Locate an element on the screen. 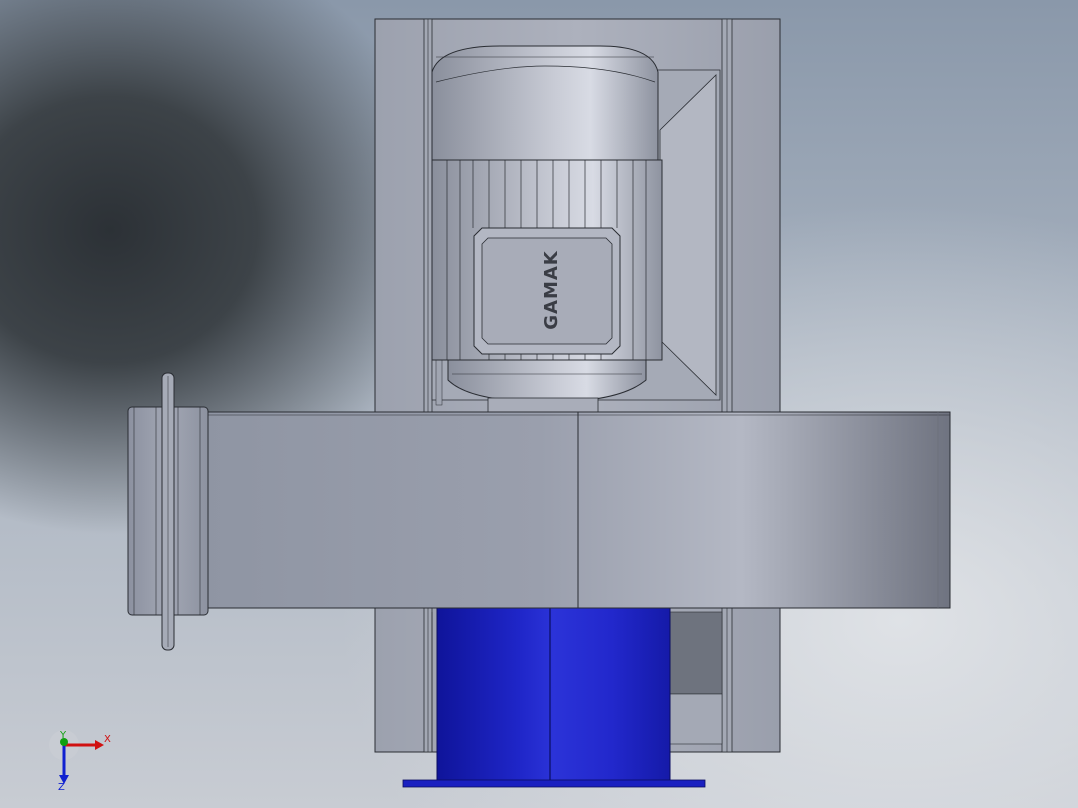 This screenshot has width=1078, height=808. z-axis-label: Z is located at coordinates (61, 787).